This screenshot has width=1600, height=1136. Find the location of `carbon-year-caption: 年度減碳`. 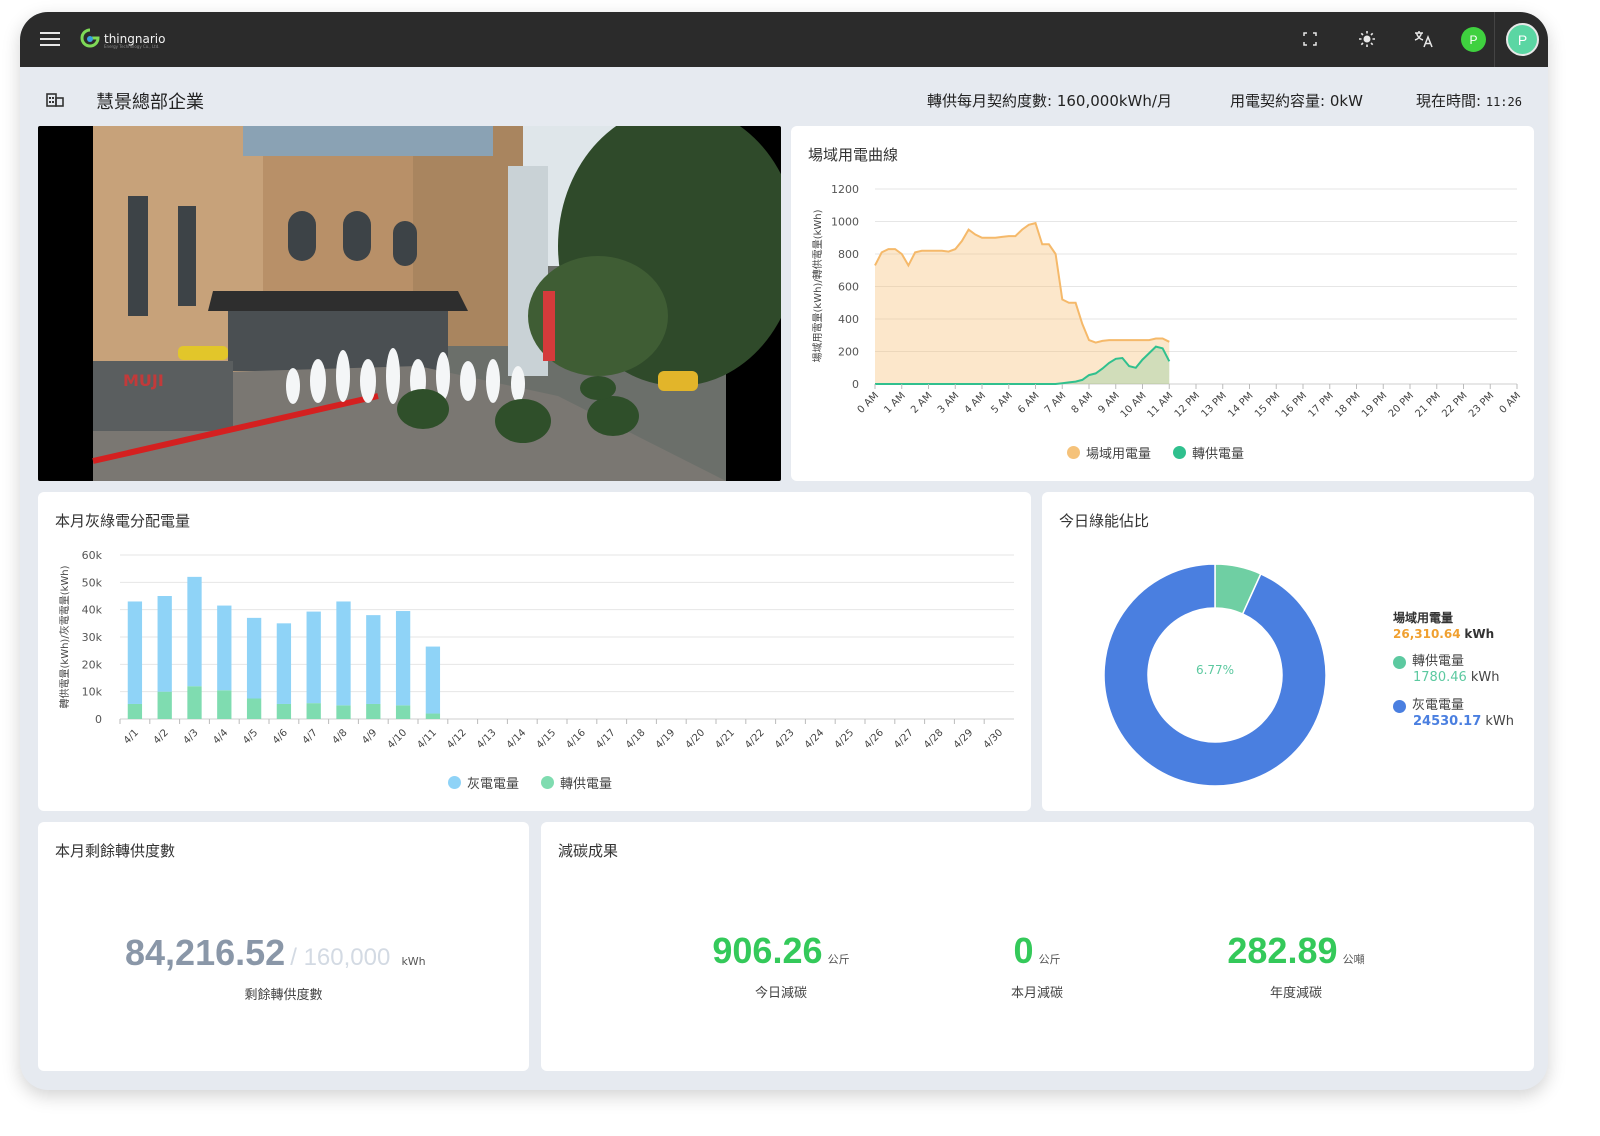

carbon-year-caption: 年度減碳 is located at coordinates (1295, 993).